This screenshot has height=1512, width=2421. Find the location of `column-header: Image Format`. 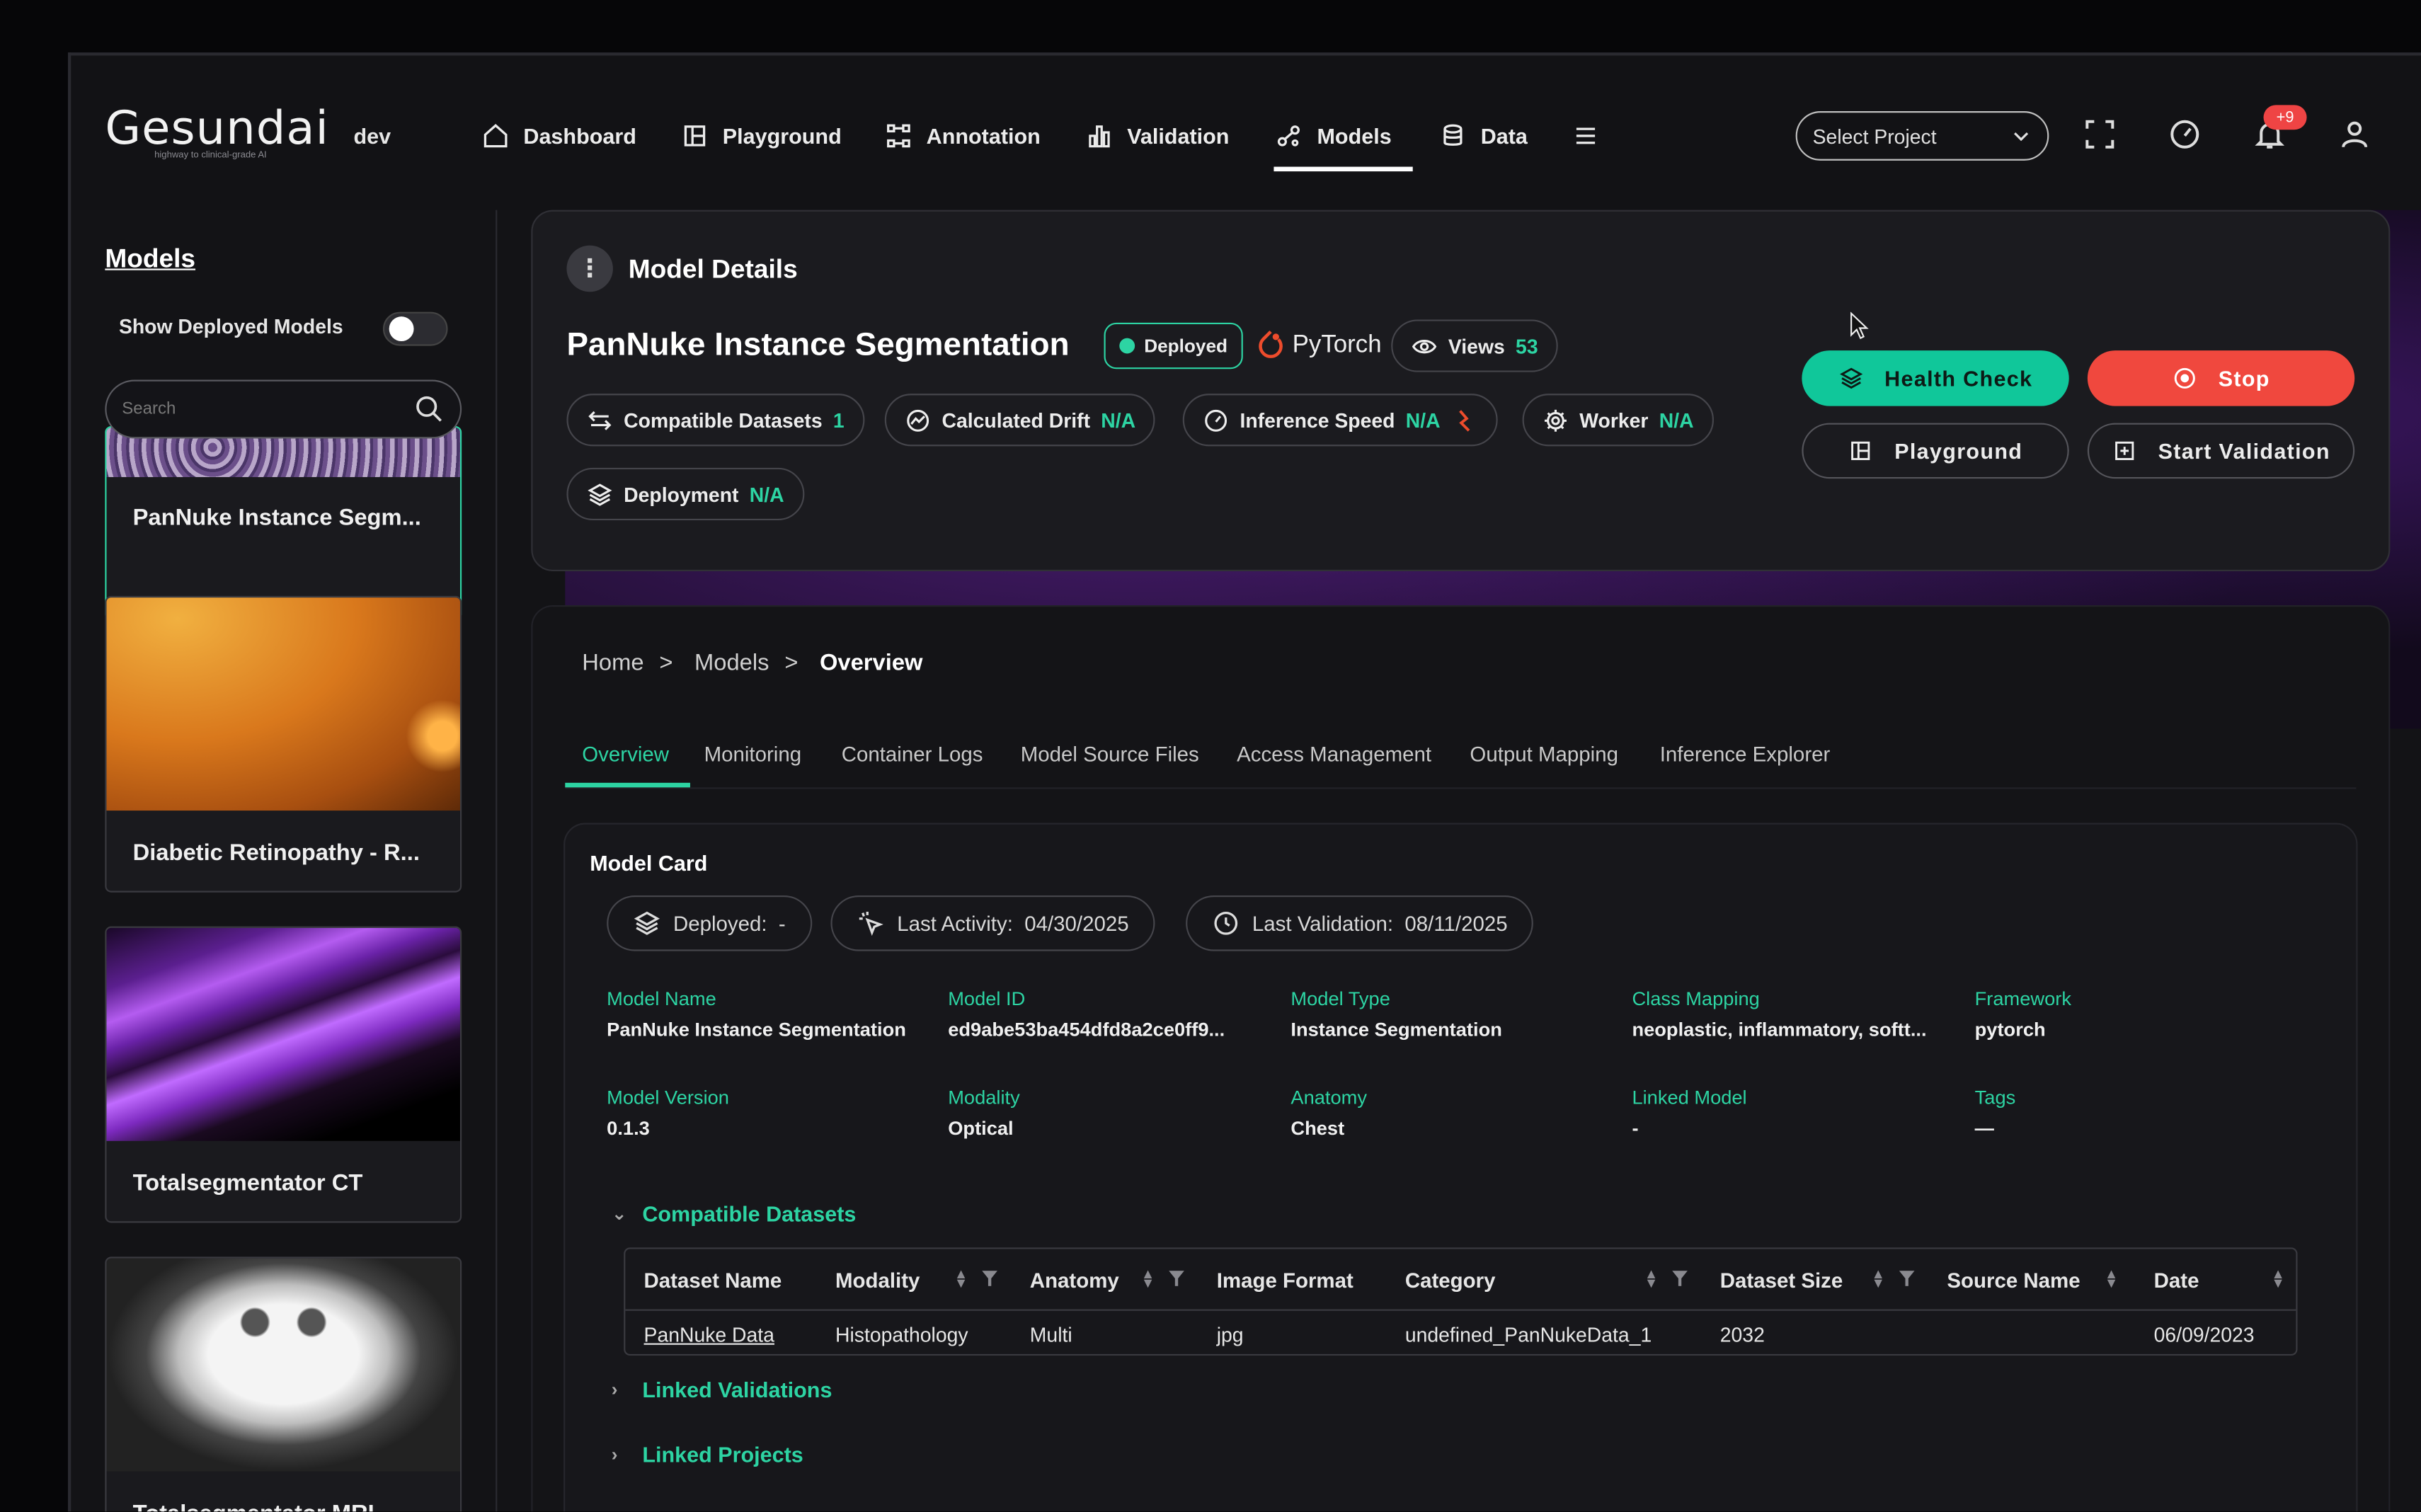

column-header: Image Format is located at coordinates (1285, 1281).